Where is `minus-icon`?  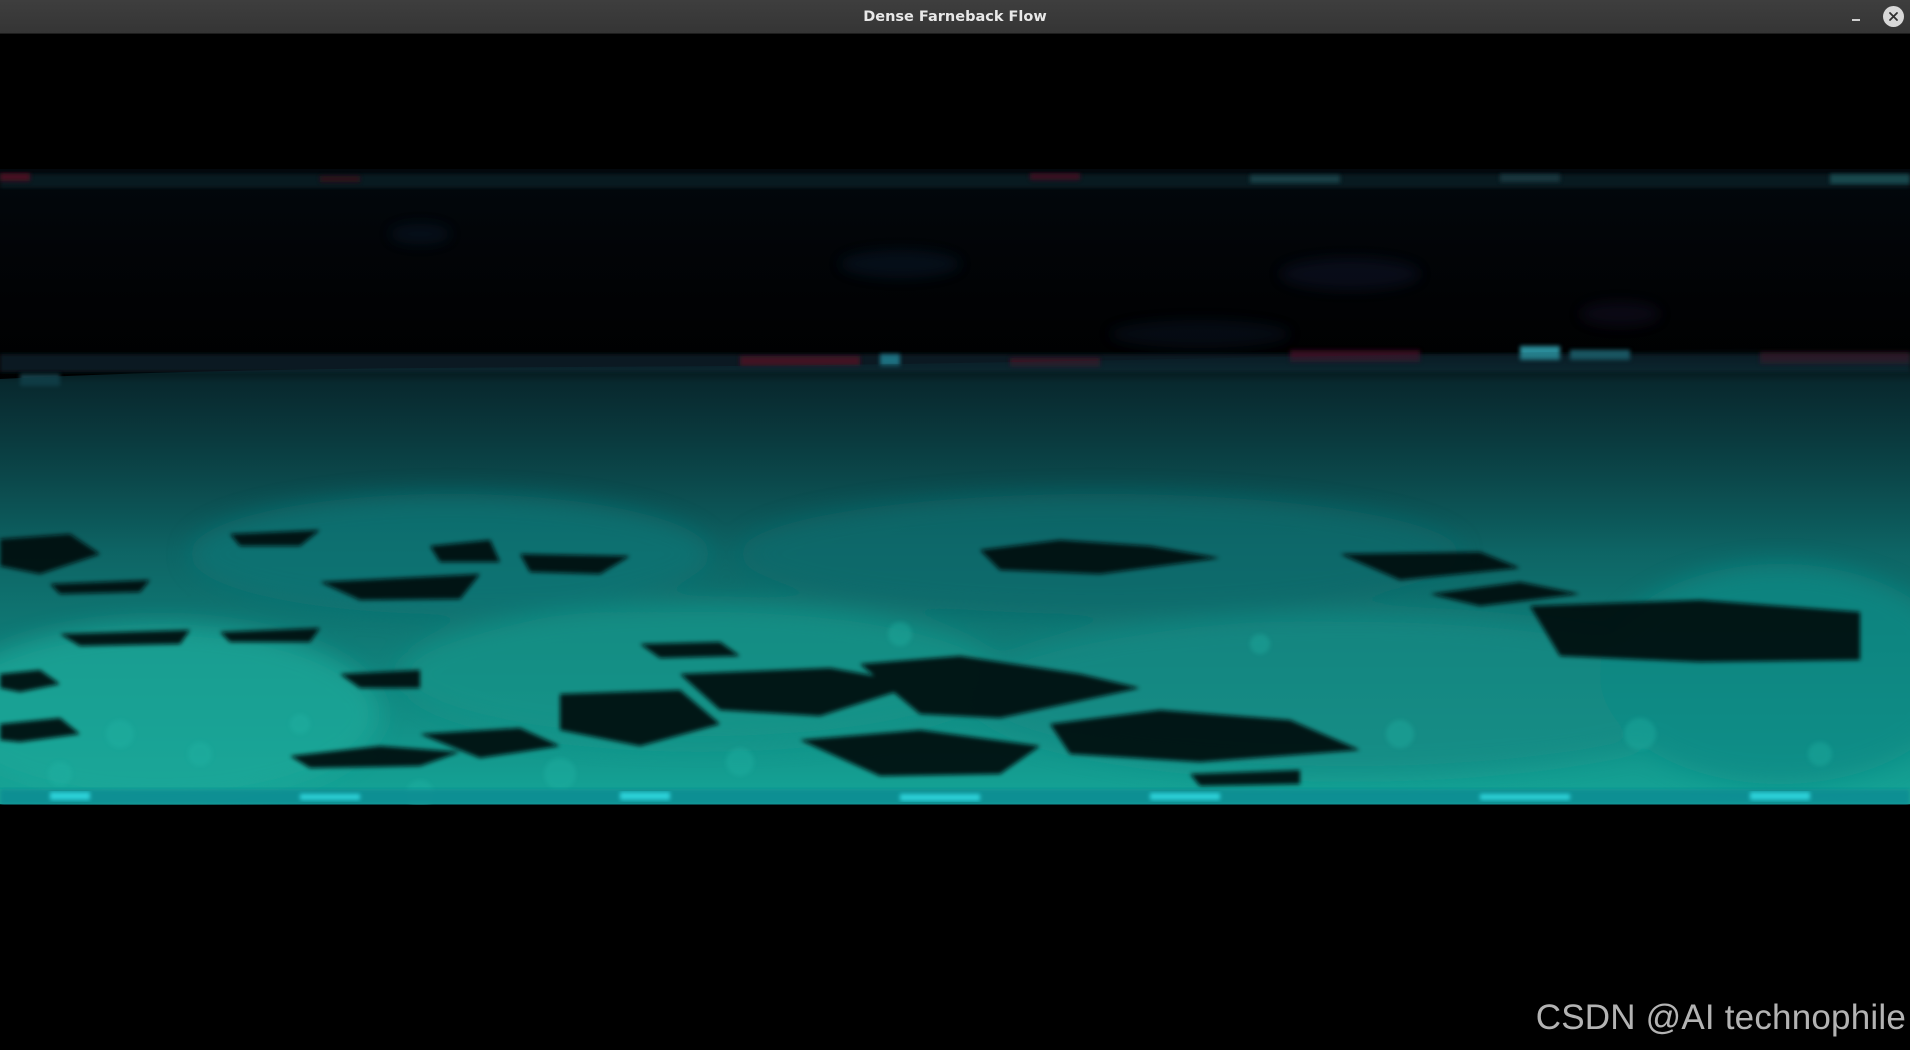 minus-icon is located at coordinates (1856, 20).